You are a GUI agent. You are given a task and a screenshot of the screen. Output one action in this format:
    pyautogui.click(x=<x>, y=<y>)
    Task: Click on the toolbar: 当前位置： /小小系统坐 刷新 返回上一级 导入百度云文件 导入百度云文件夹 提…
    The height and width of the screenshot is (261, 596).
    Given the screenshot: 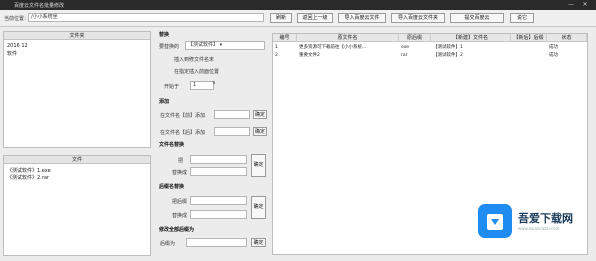 What is the action you would take?
    pyautogui.click(x=298, y=18)
    